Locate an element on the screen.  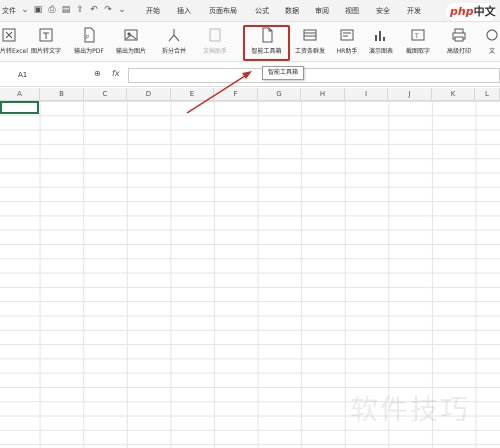
image-icon is located at coordinates (131, 35).